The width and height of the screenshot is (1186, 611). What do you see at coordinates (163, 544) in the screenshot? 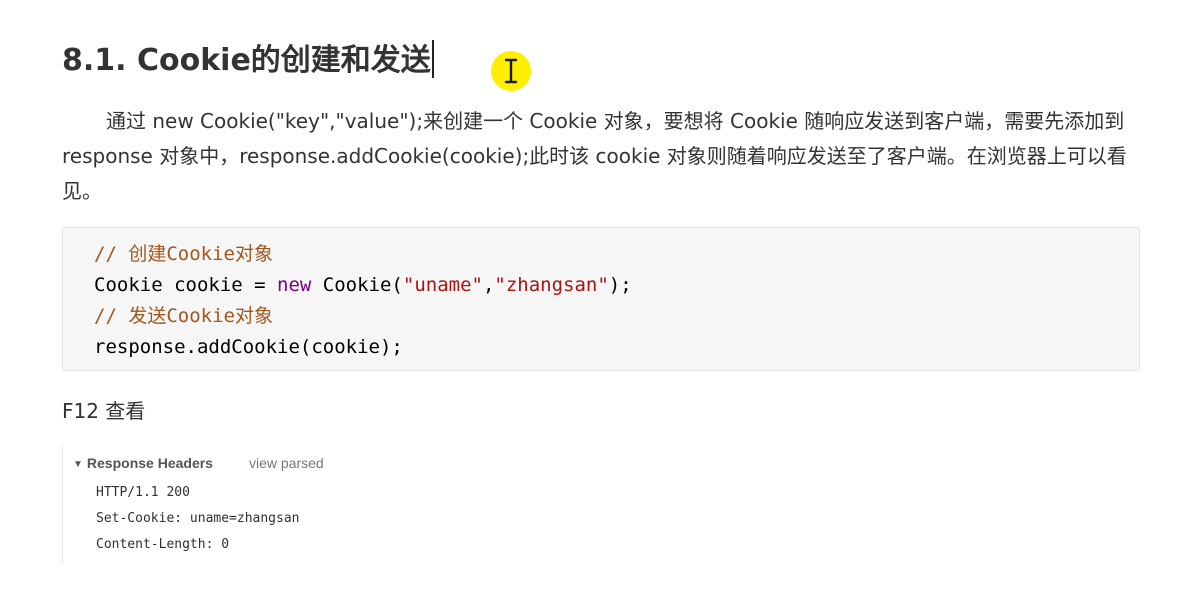
I see `header-line: Content-Length: 0` at bounding box center [163, 544].